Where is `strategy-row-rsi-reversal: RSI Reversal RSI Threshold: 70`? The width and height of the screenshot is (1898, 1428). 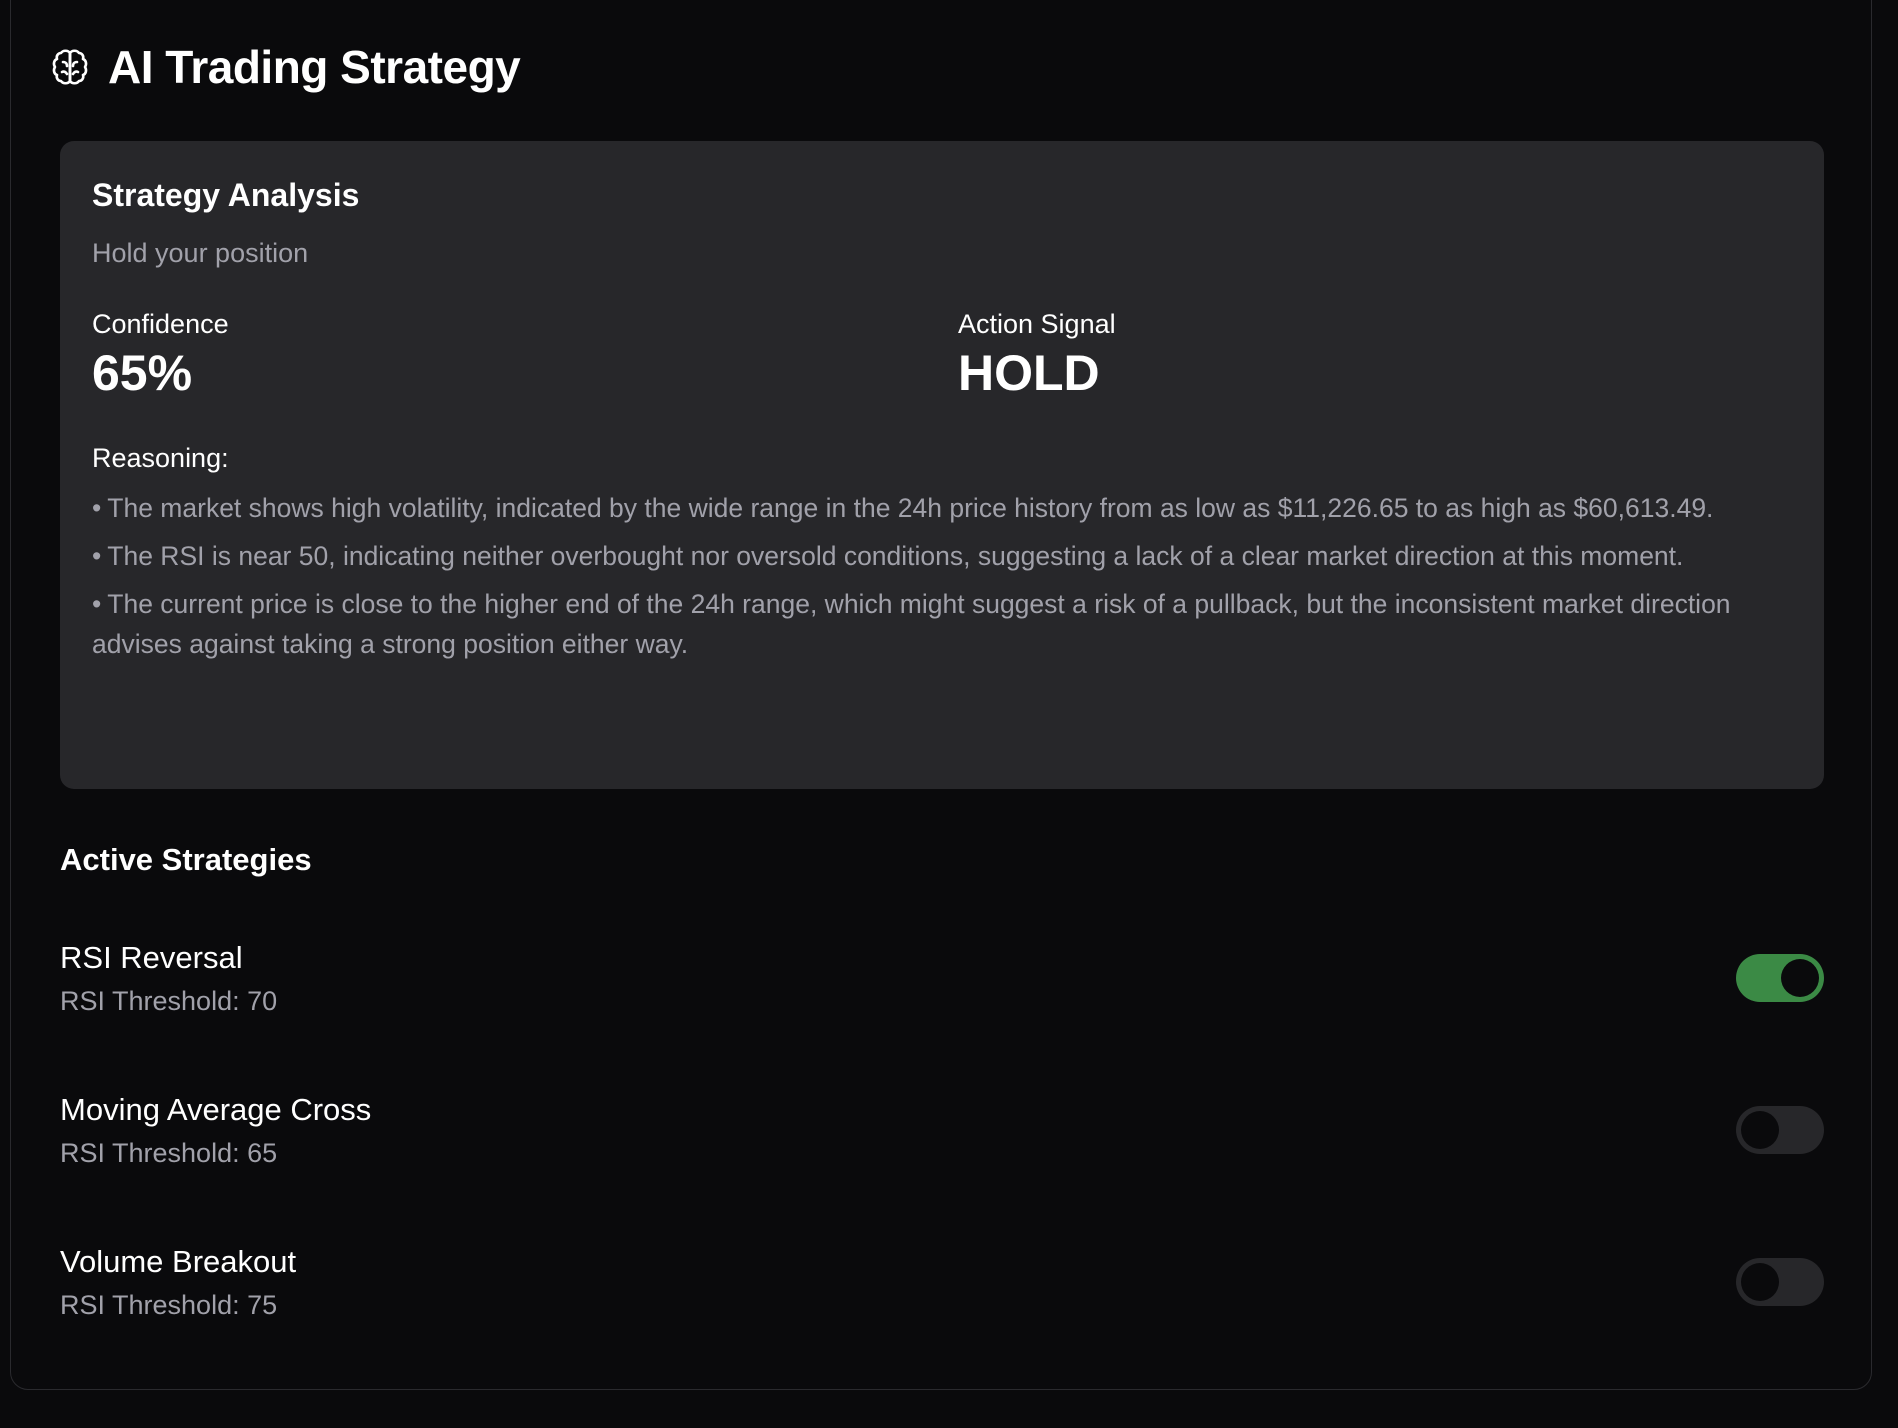 strategy-row-rsi-reversal: RSI Reversal RSI Threshold: 70 is located at coordinates (942, 985).